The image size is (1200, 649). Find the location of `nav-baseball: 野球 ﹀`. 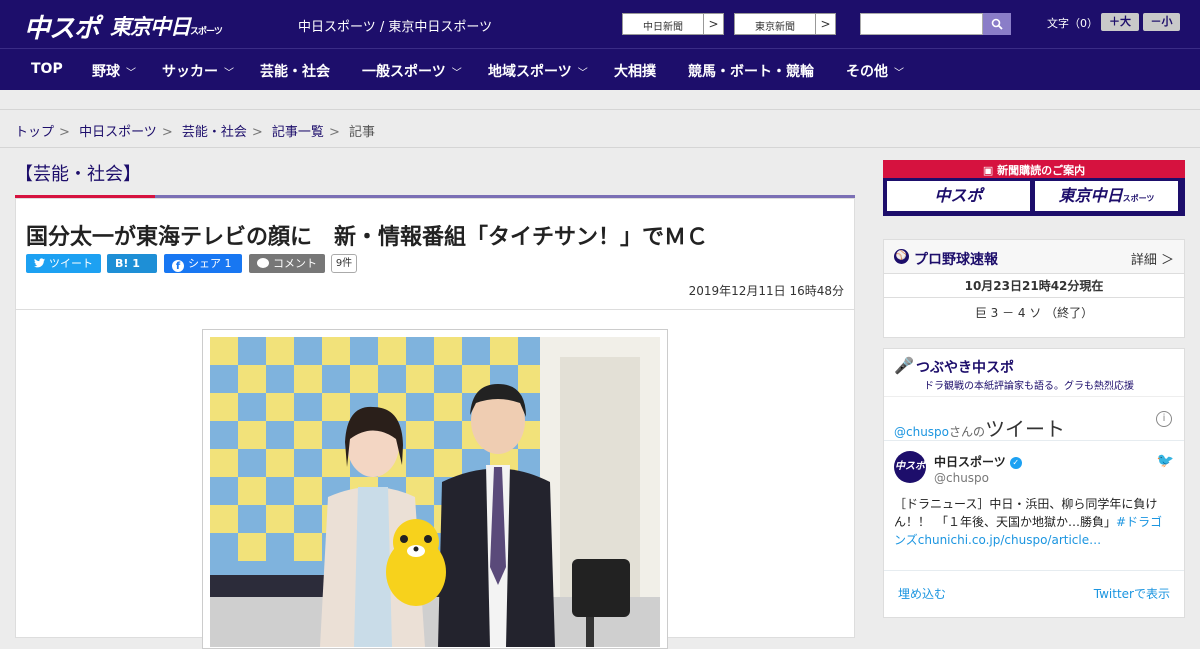

nav-baseball: 野球 ﹀ is located at coordinates (114, 71).